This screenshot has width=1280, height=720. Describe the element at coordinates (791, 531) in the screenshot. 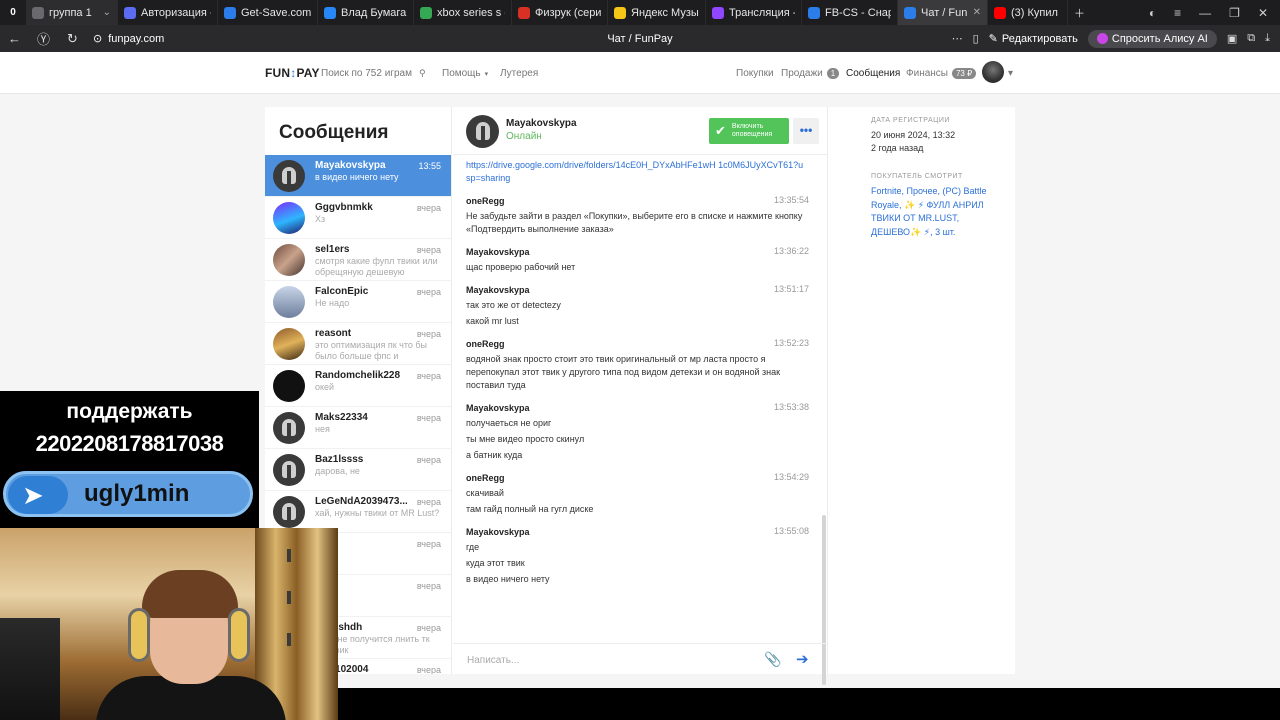

I see `message-time: 13:55:08` at that location.